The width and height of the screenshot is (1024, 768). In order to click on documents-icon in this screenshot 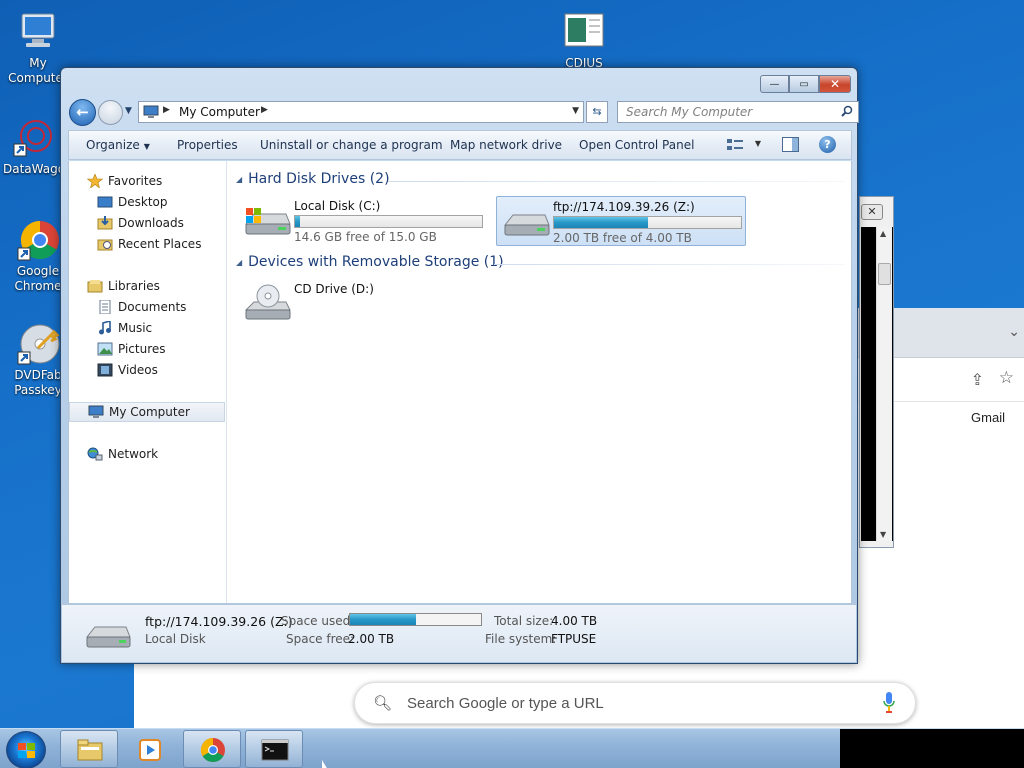, I will do `click(105, 307)`.